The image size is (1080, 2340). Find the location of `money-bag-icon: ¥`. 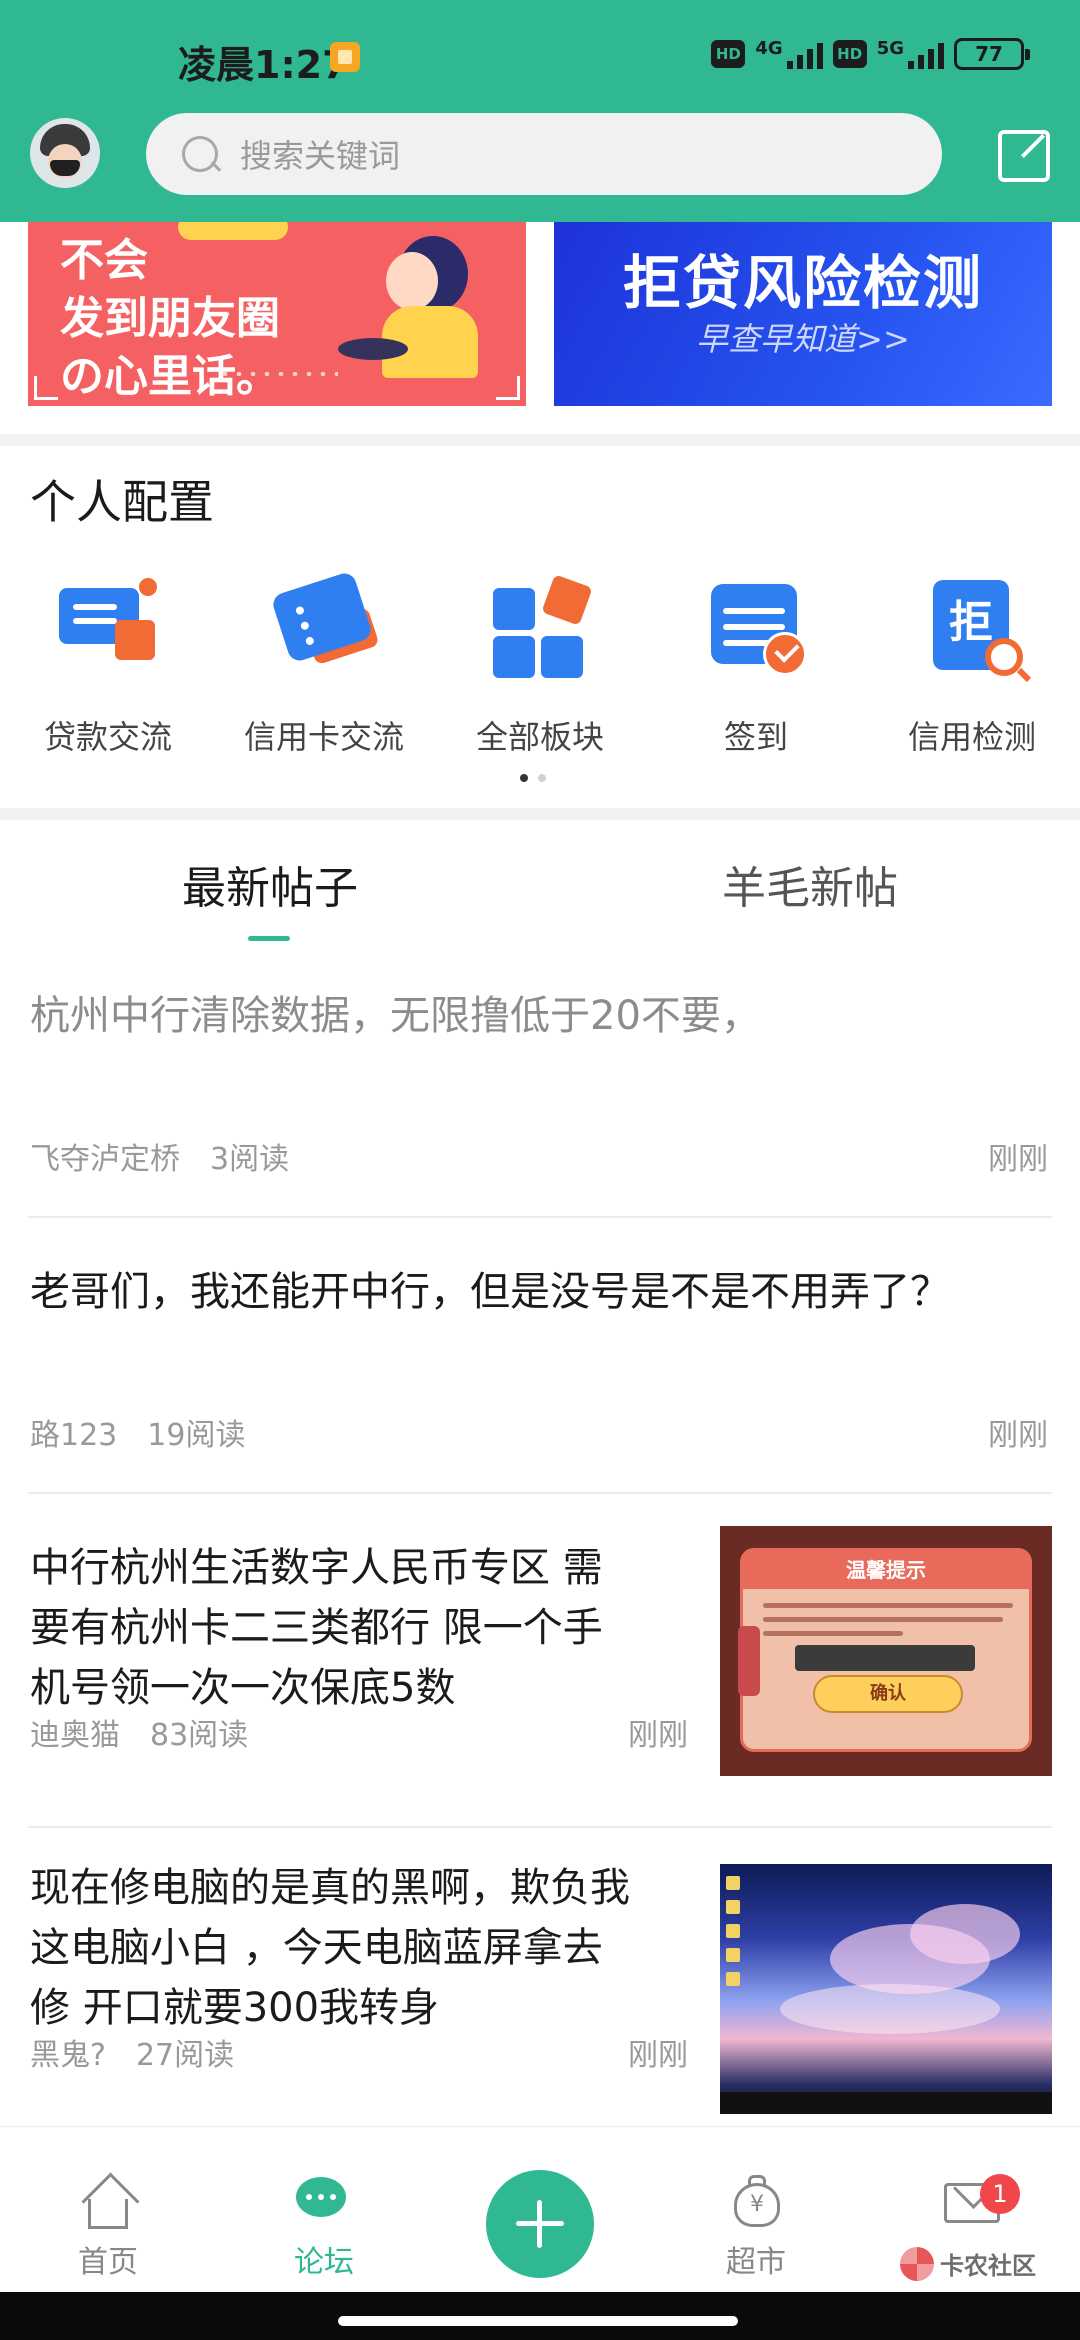

money-bag-icon: ¥ is located at coordinates (756, 2201).